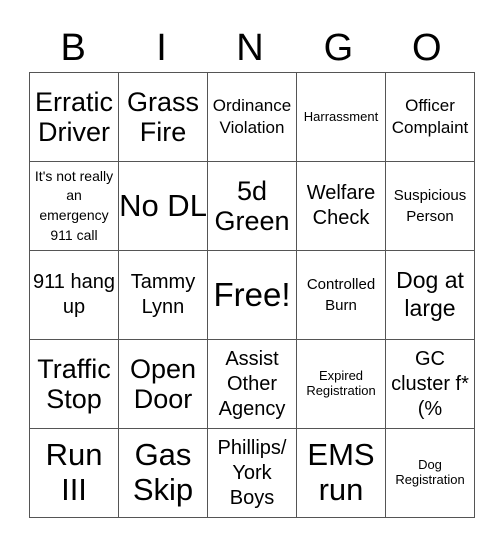 The image size is (500, 544). Describe the element at coordinates (74, 384) in the screenshot. I see `bingo-cell: Traffic Stop` at that location.